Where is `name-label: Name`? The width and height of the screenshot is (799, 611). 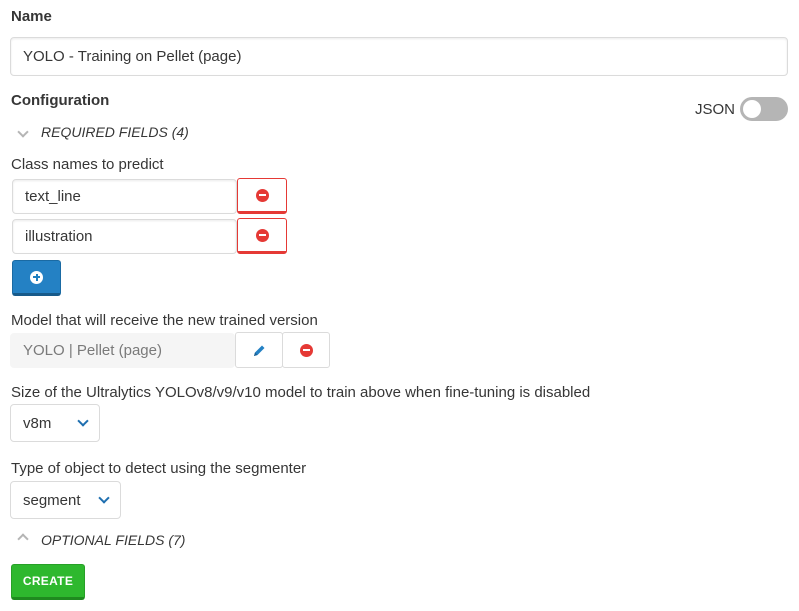
name-label: Name is located at coordinates (31, 16).